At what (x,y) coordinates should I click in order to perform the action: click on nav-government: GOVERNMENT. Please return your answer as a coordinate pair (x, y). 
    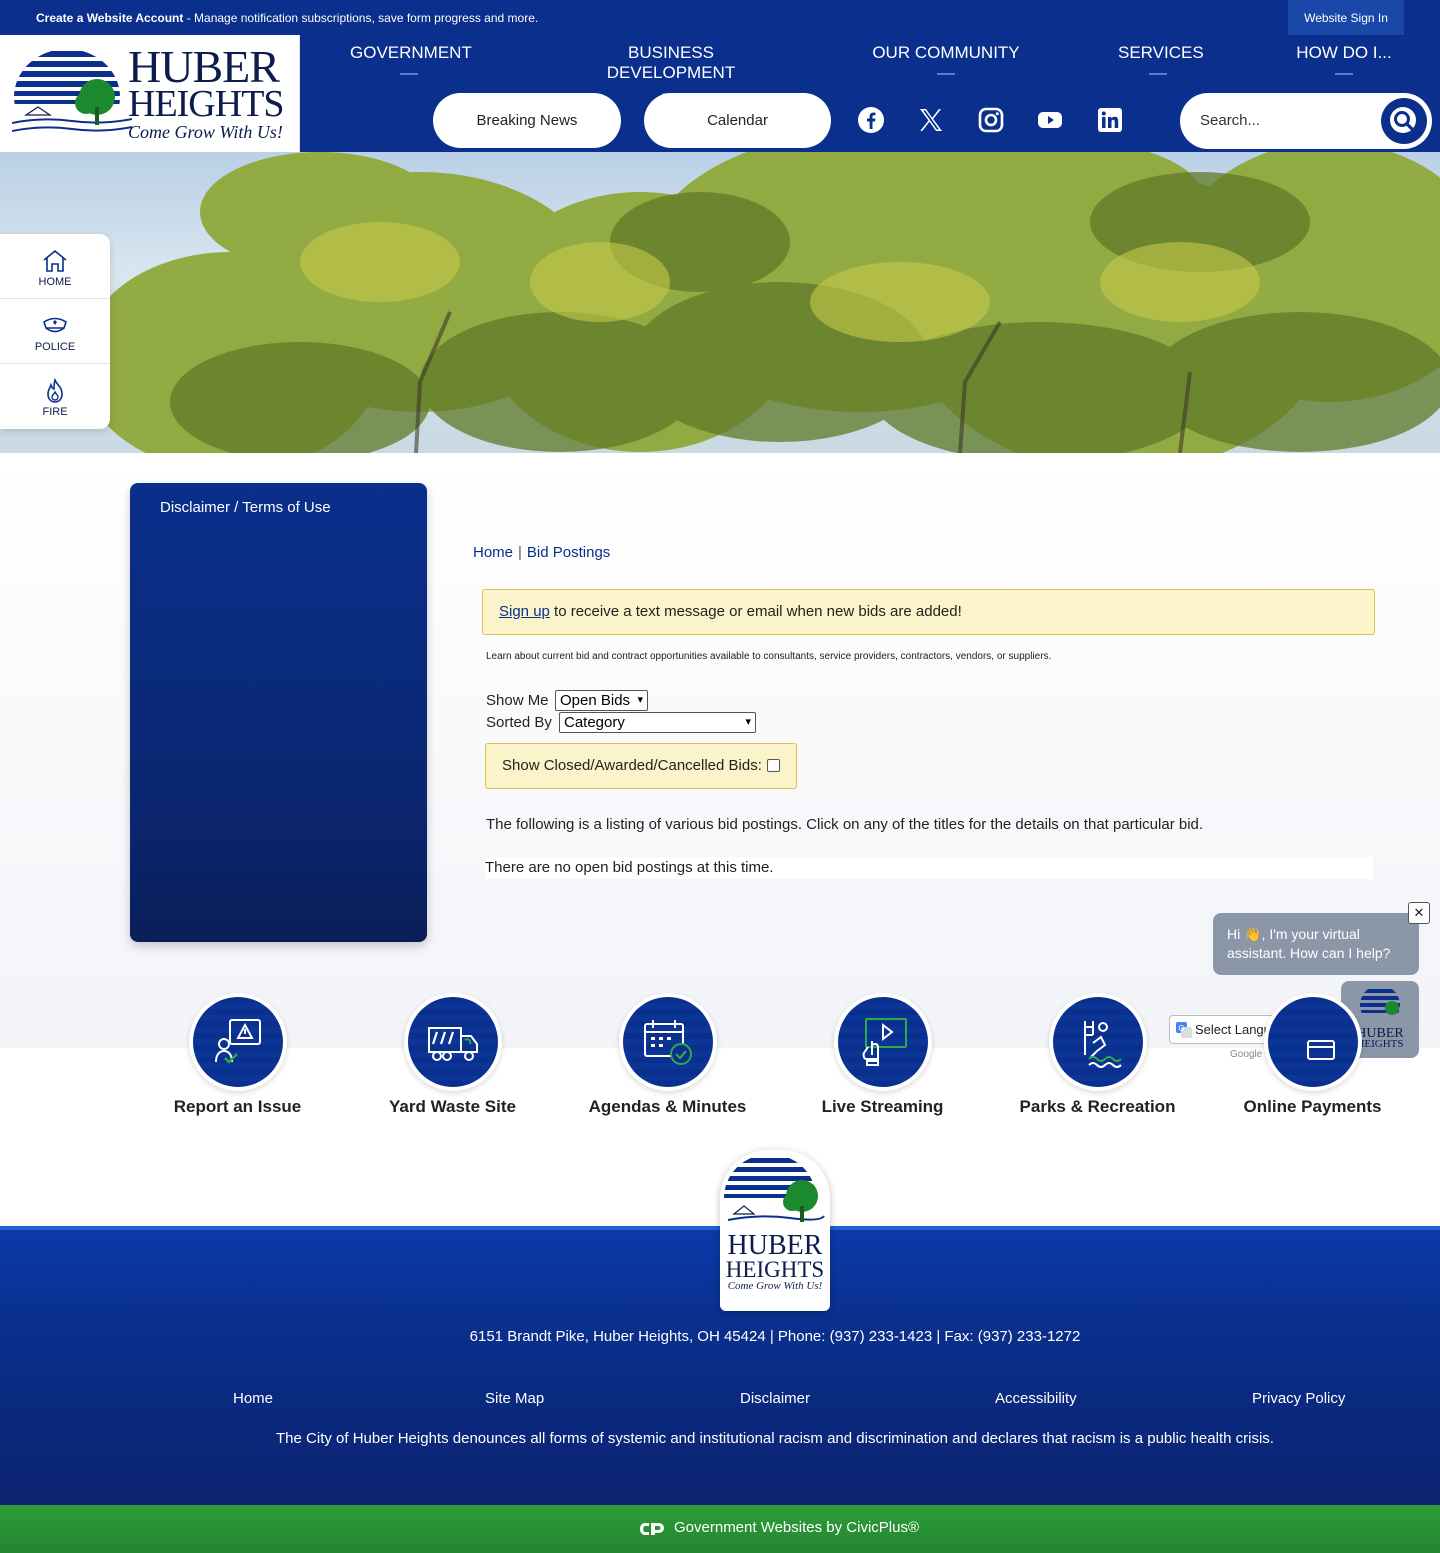
    Looking at the image, I should click on (411, 59).